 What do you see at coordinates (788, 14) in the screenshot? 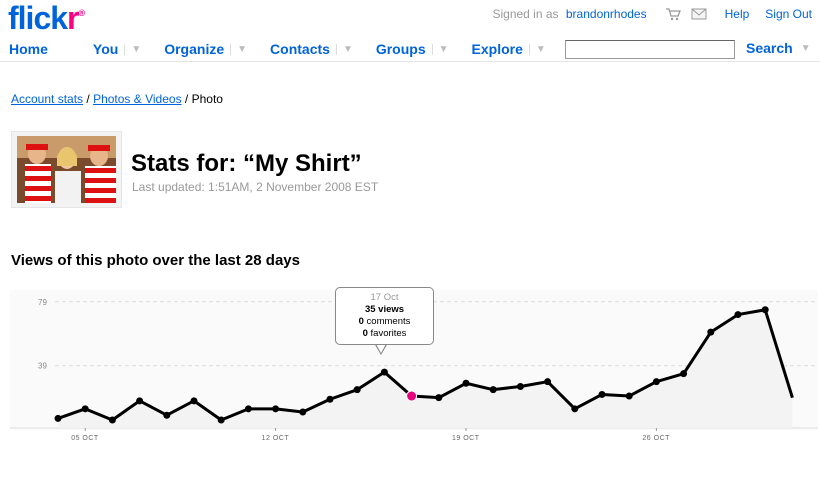
I see `sign-out-link: Sign Out` at bounding box center [788, 14].